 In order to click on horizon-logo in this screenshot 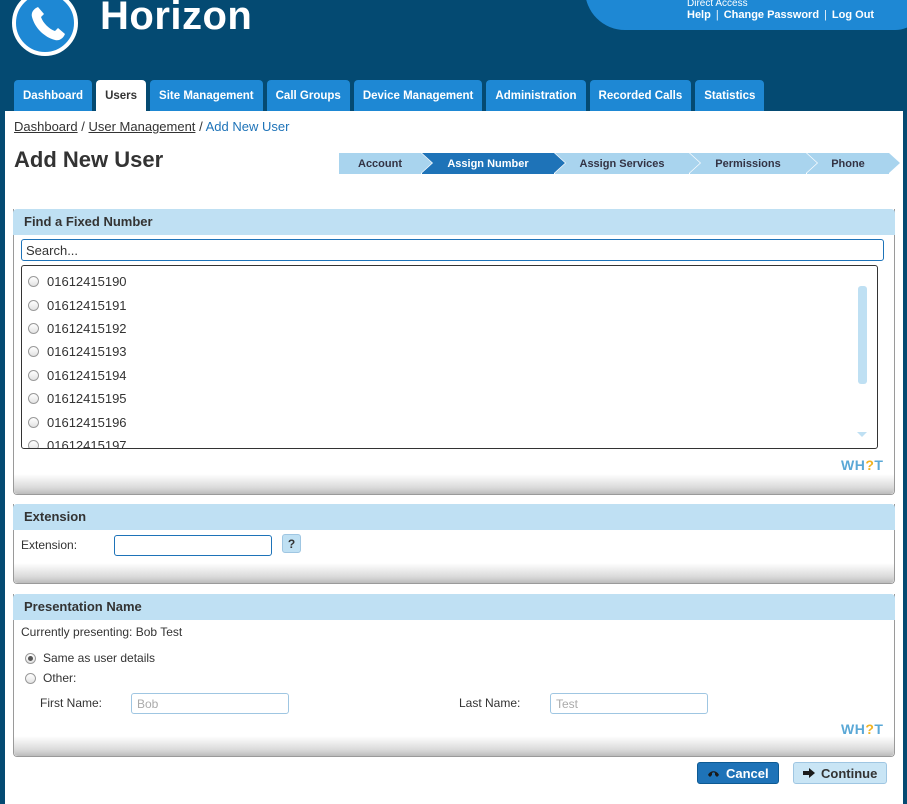, I will do `click(45, 28)`.